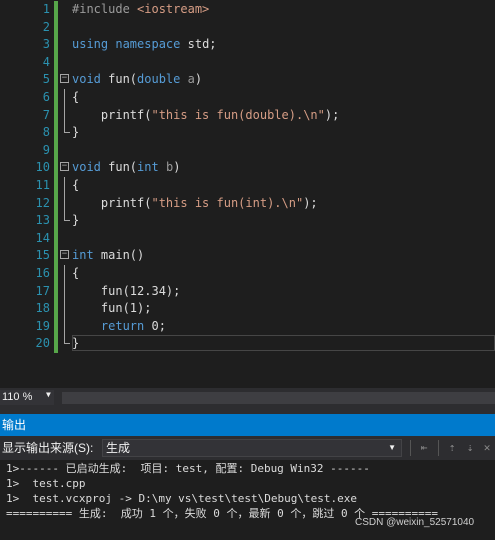 This screenshot has width=495, height=540. I want to click on code-token: return, so click(122, 325).